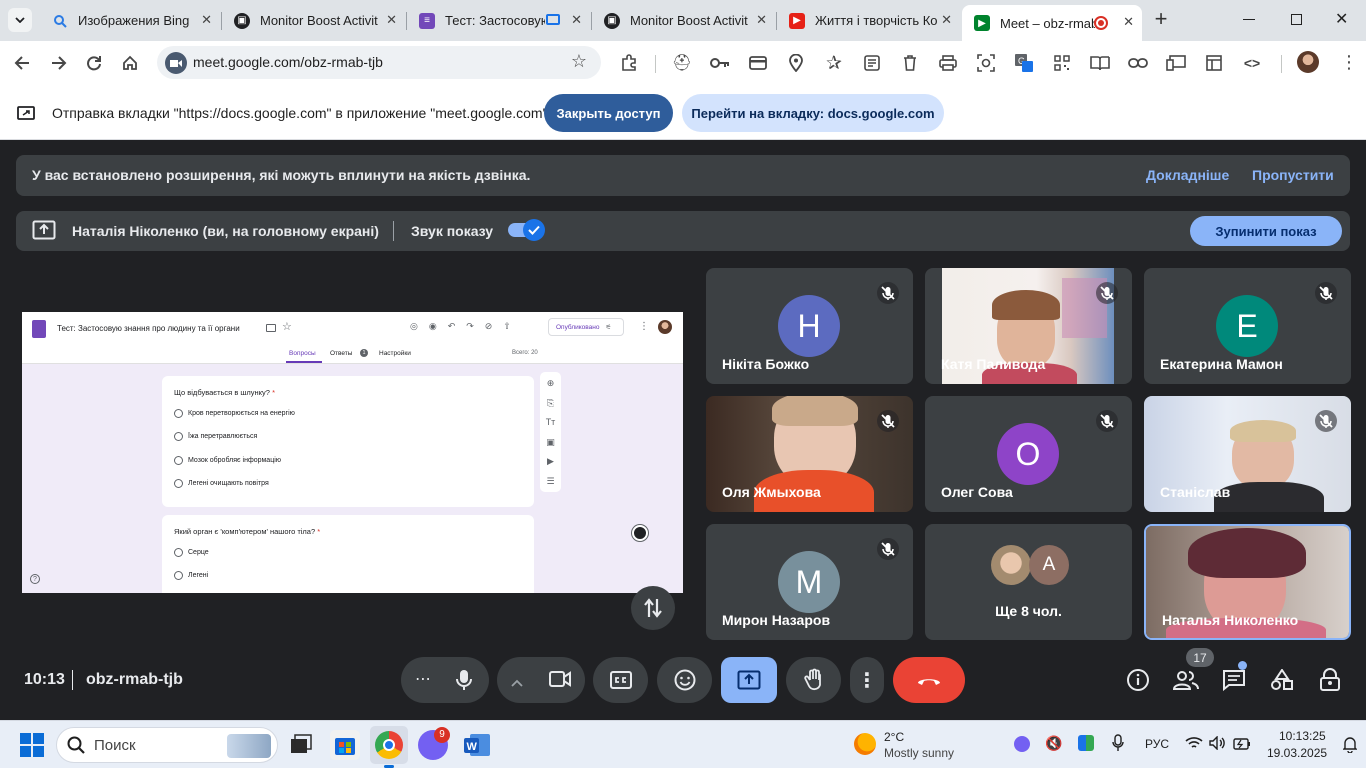 This screenshot has width=1366, height=768. Describe the element at coordinates (1247, 326) in the screenshot. I see `participant-tile: Е Екатерина Мамон` at that location.